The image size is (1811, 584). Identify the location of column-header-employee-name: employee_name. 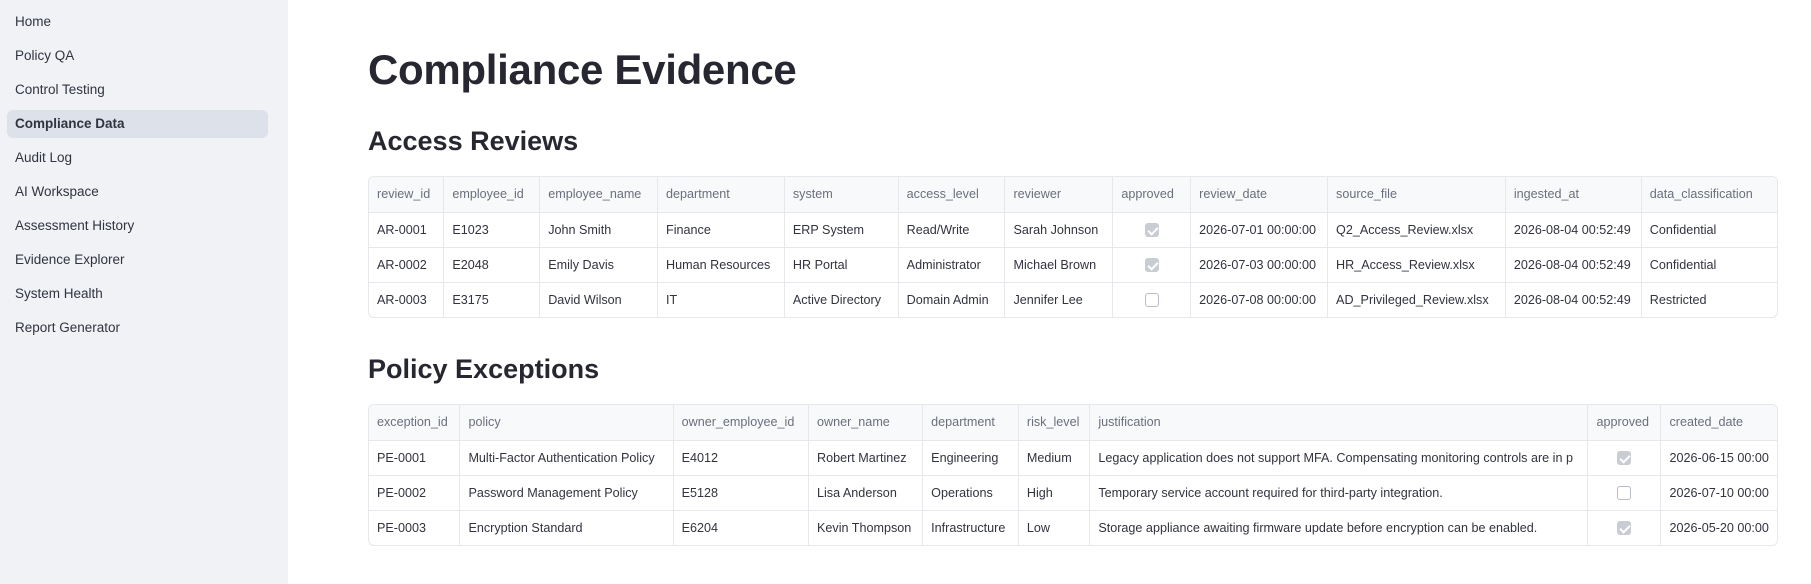
(599, 195).